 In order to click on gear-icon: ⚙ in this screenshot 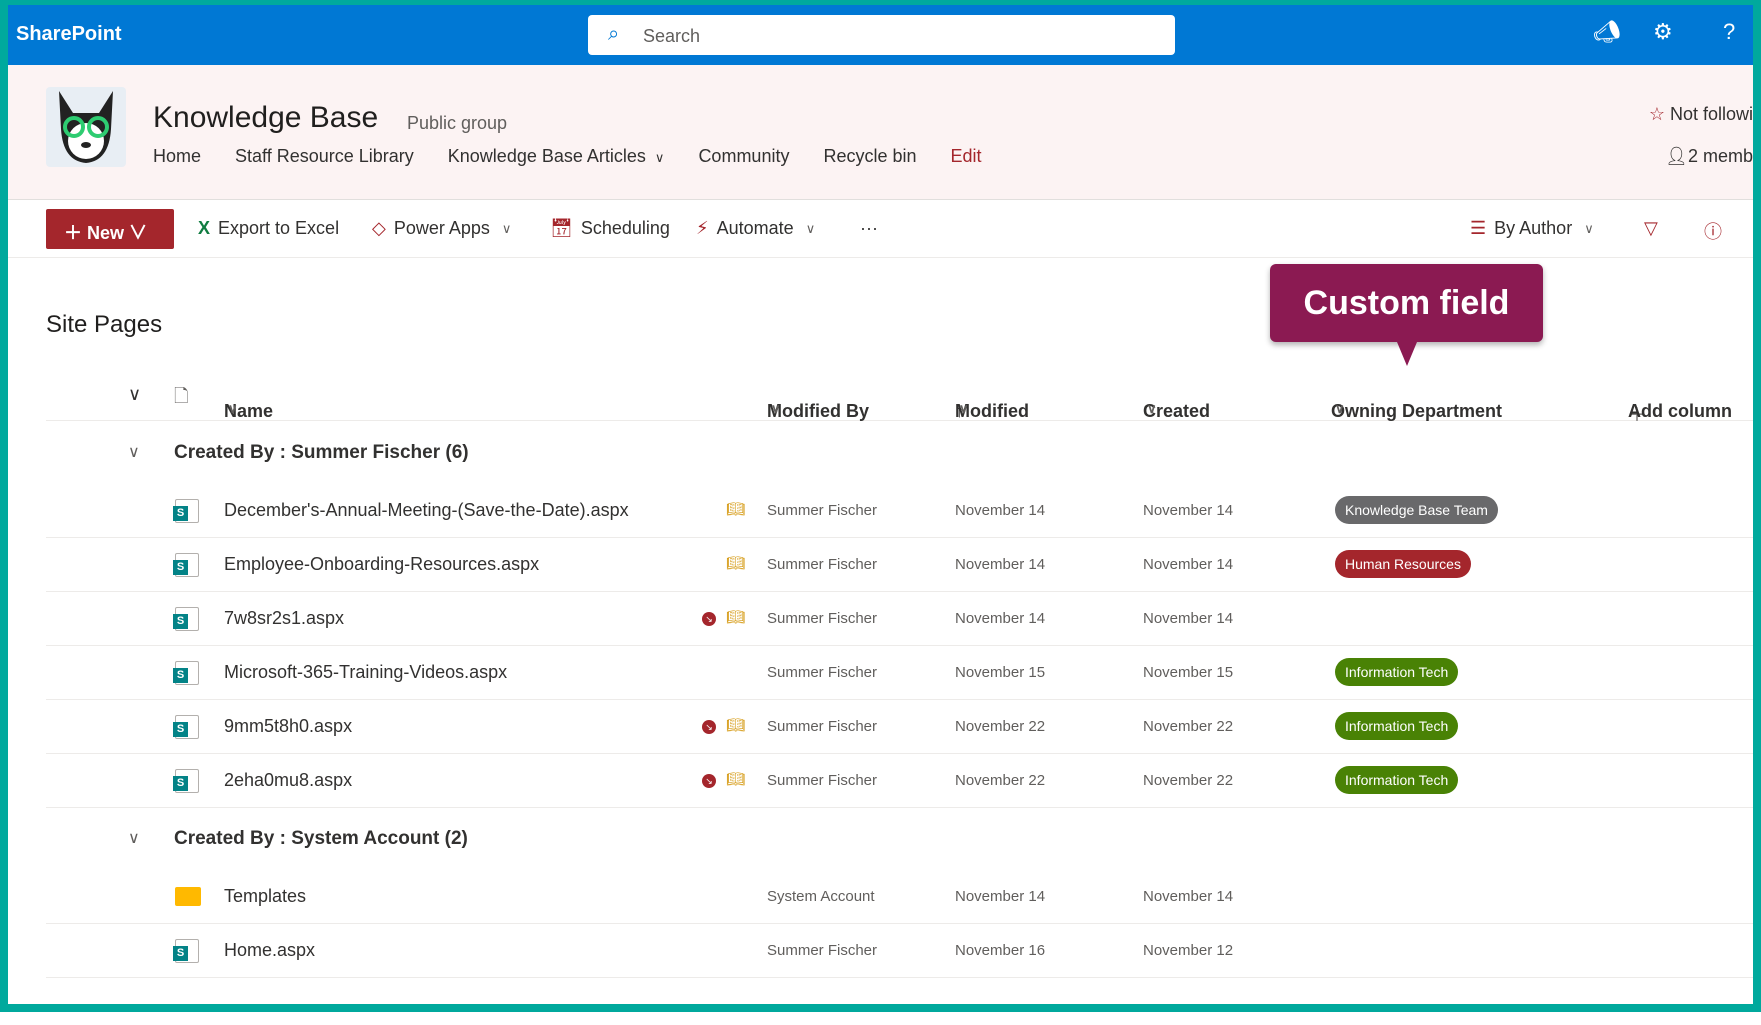, I will do `click(1663, 32)`.